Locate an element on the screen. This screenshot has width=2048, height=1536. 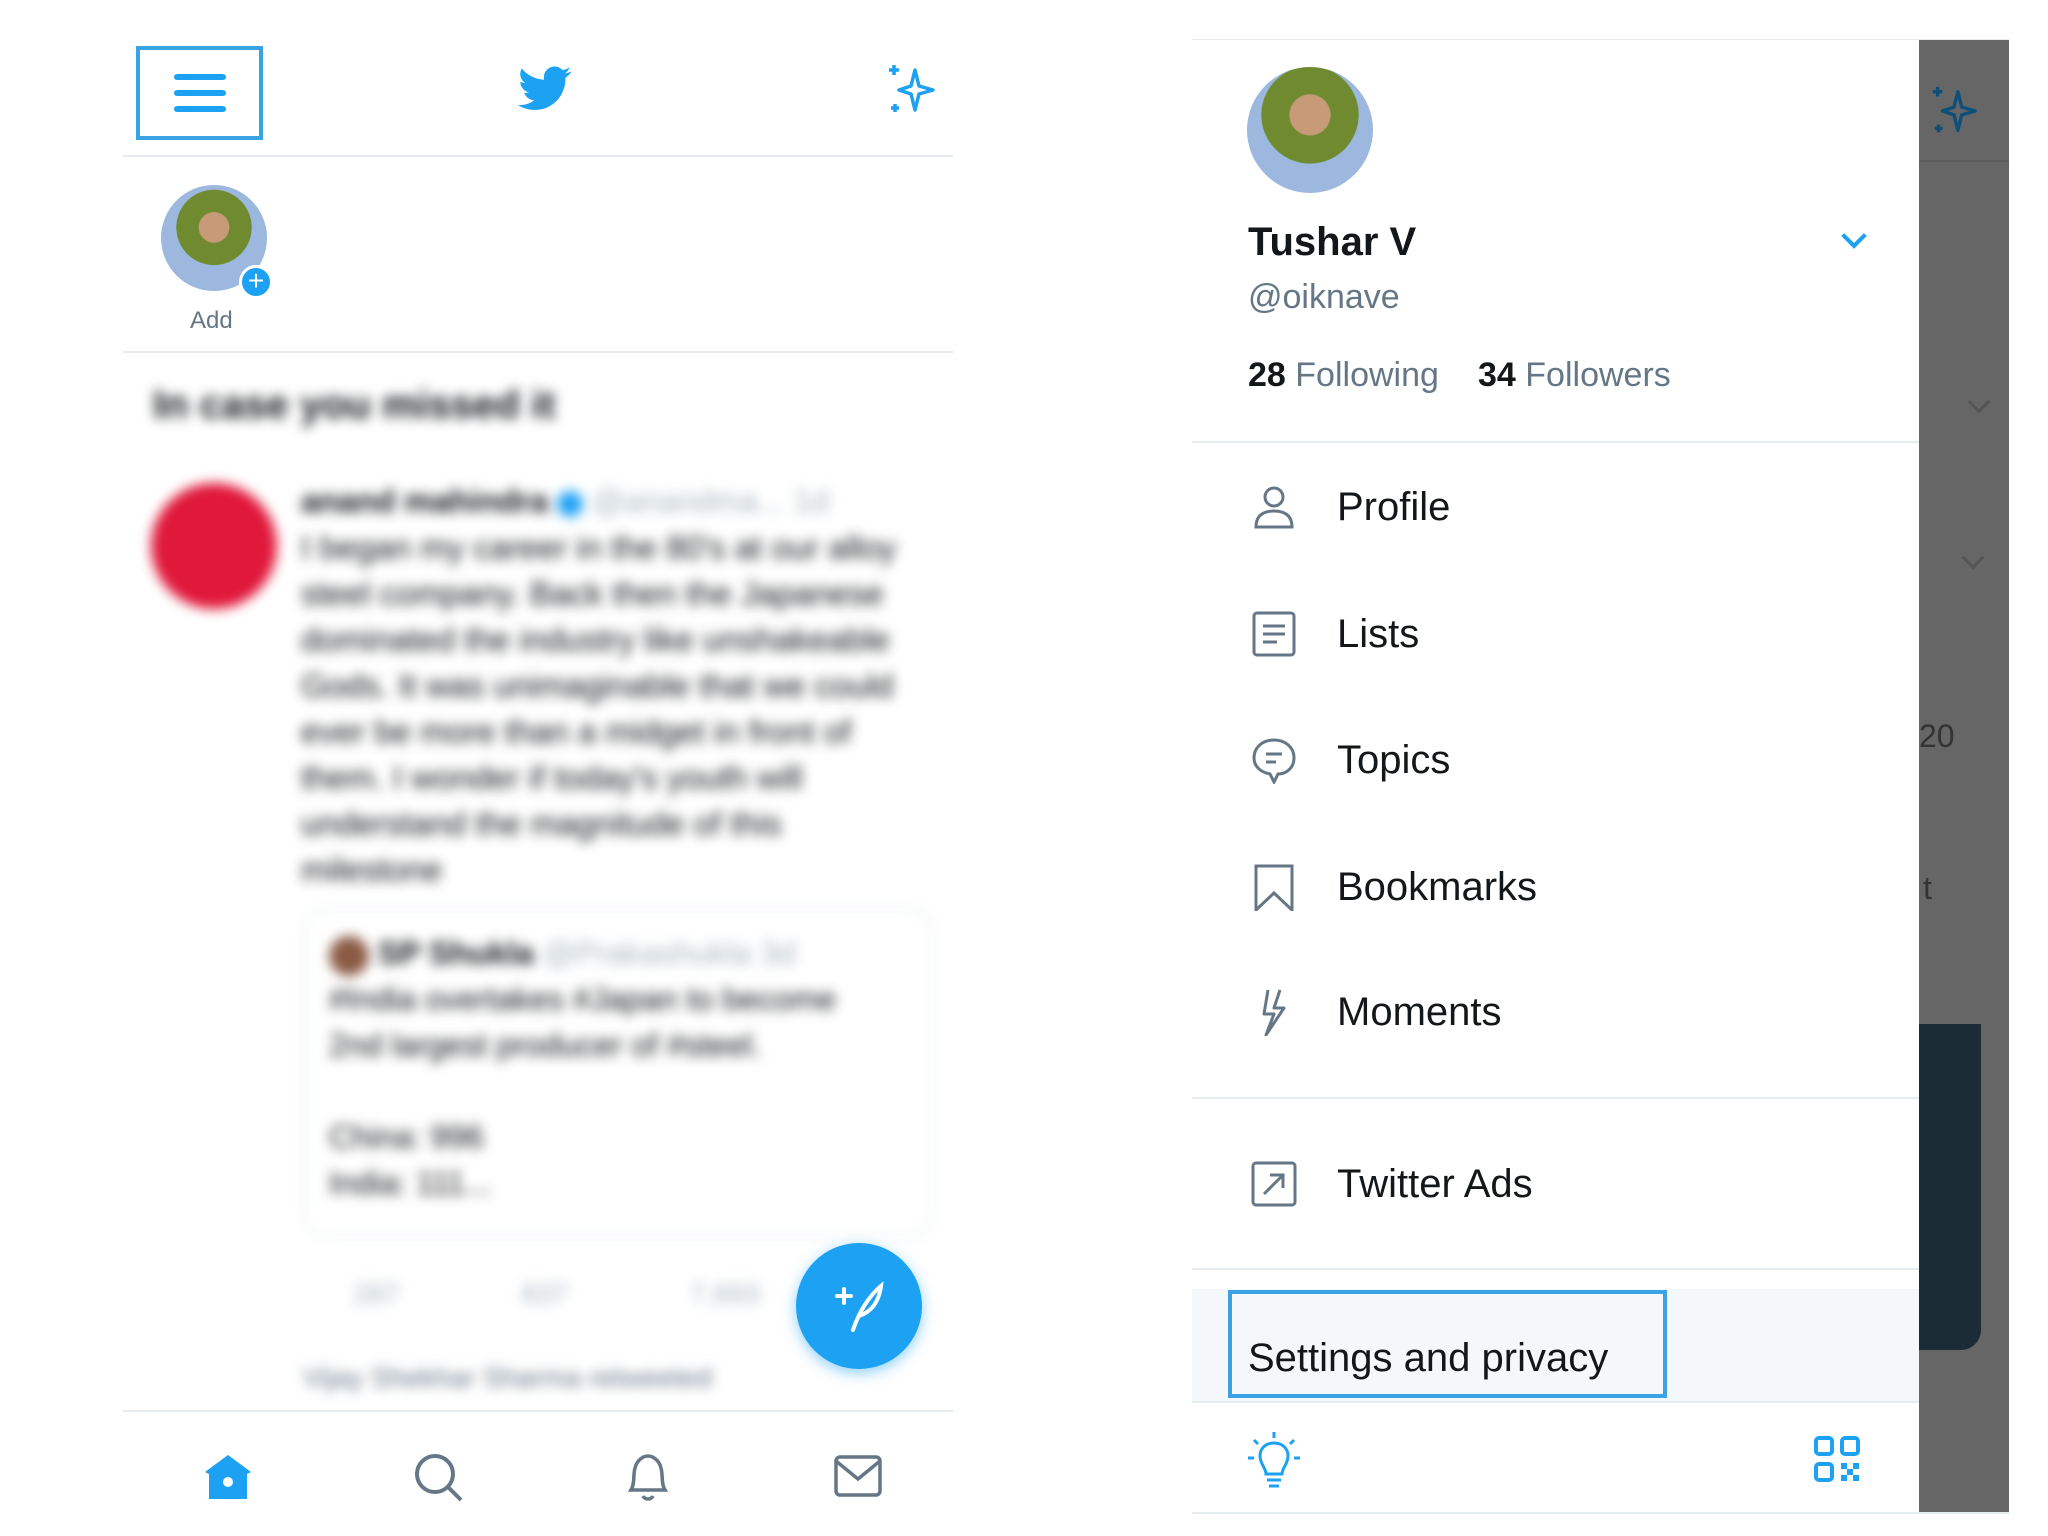
account-handle: @oiknave is located at coordinates (1324, 297).